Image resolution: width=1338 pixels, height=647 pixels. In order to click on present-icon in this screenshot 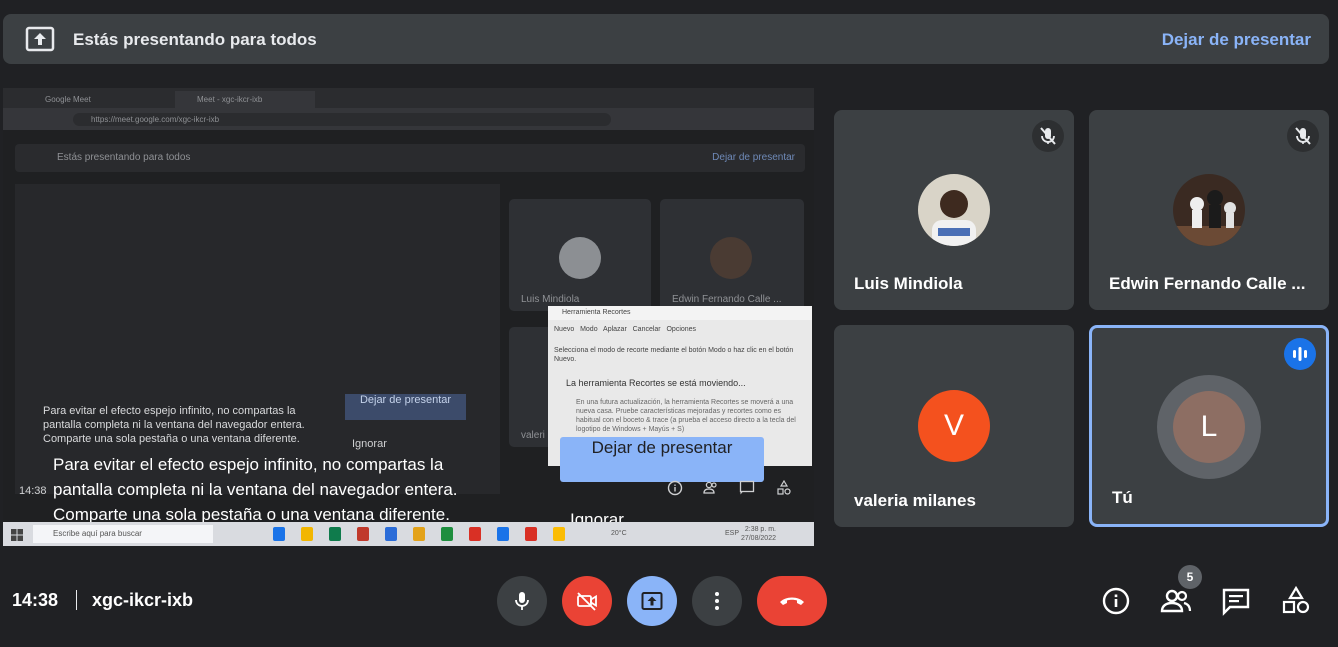, I will do `click(652, 601)`.